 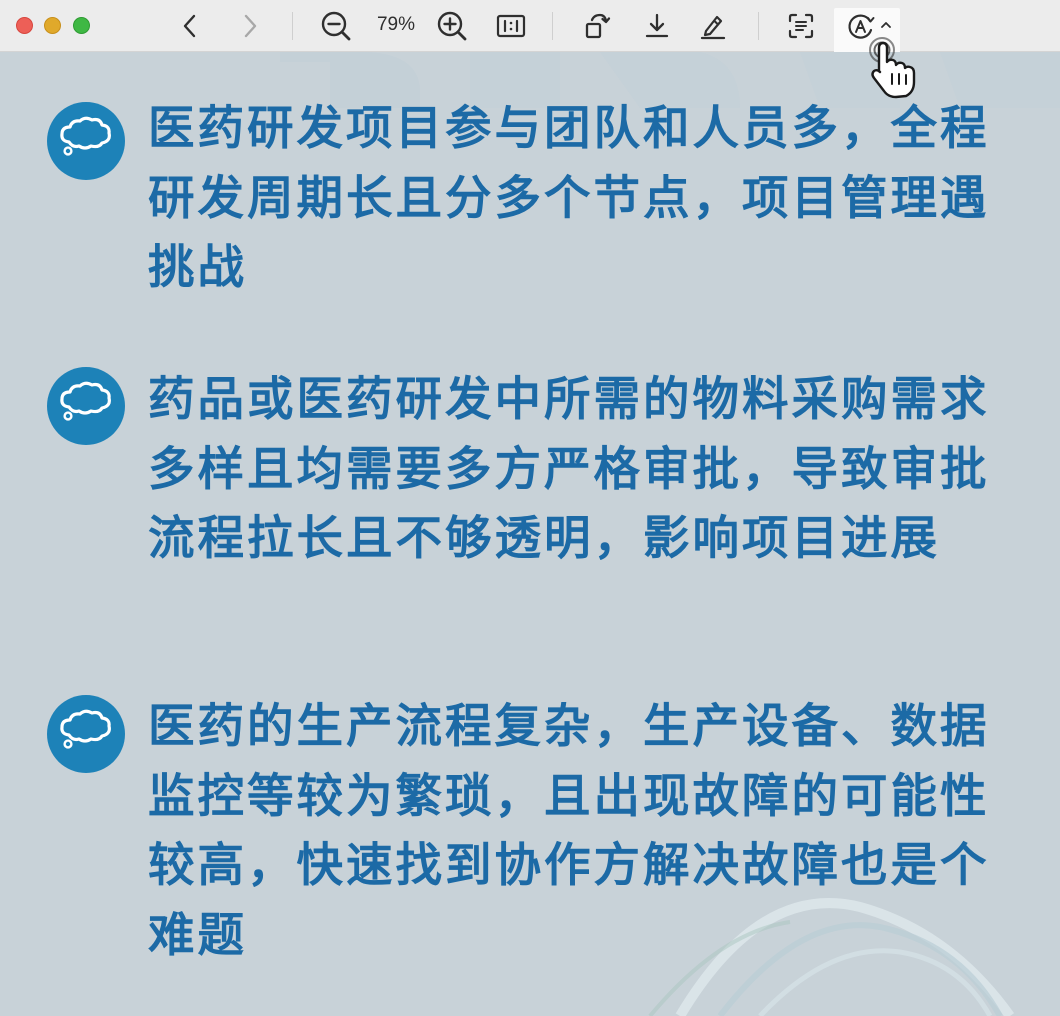 I want to click on pointing-hand-cursor-icon, so click(x=892, y=68).